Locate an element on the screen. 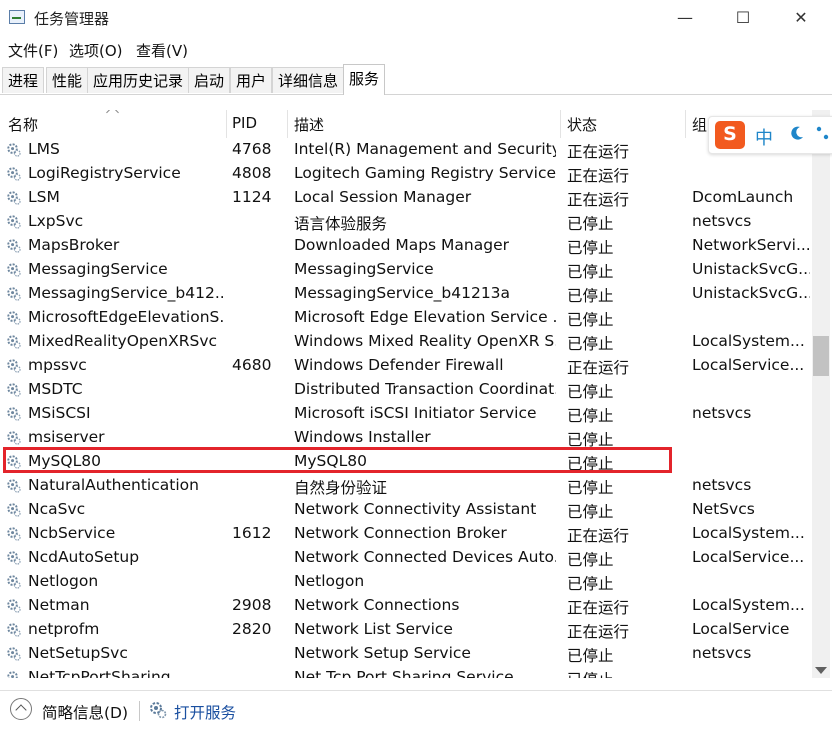 The height and width of the screenshot is (740, 832). tab-users: 用户 is located at coordinates (251, 80).